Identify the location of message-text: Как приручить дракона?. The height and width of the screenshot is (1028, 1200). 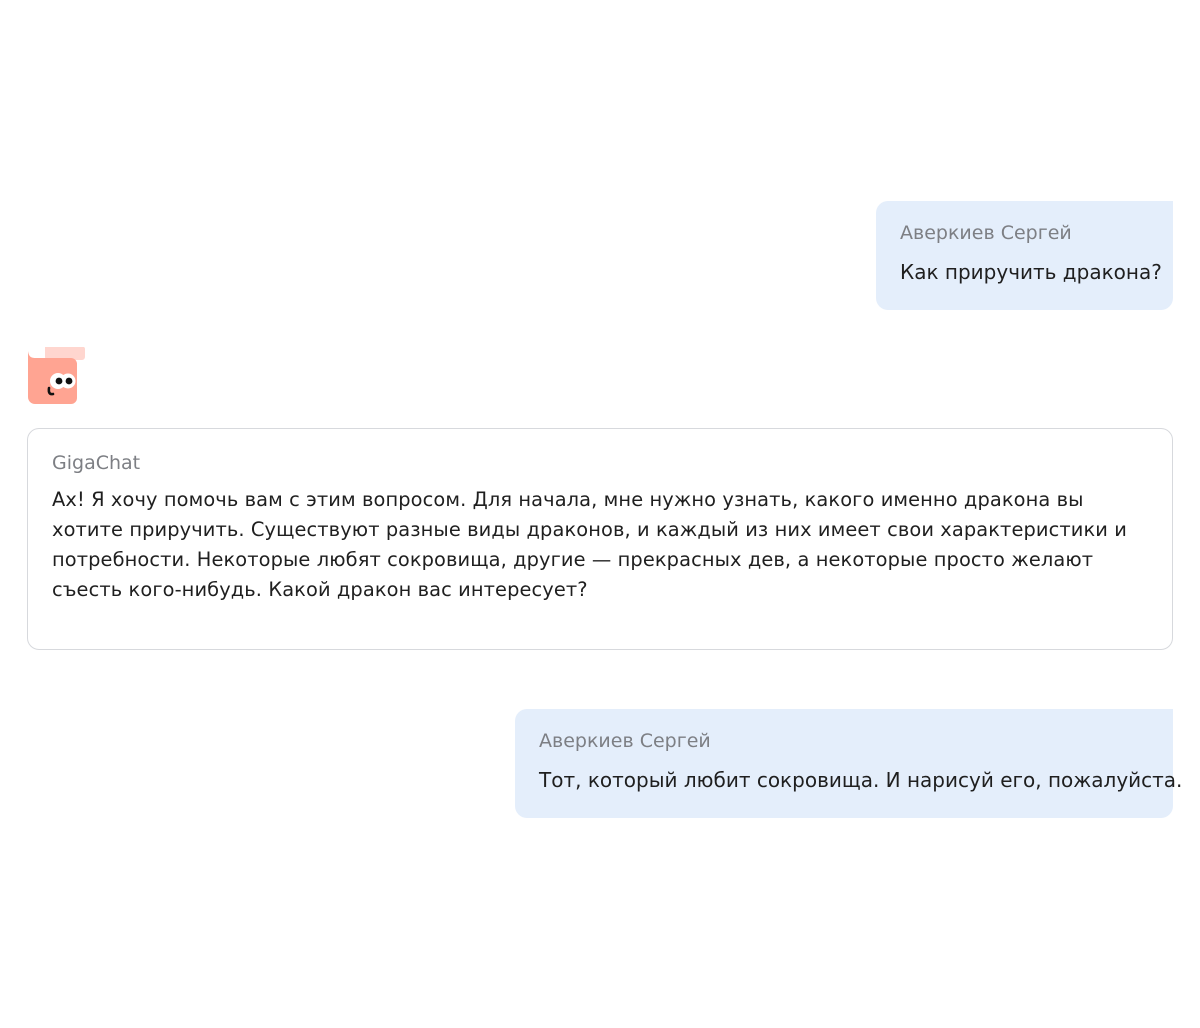
(1031, 272).